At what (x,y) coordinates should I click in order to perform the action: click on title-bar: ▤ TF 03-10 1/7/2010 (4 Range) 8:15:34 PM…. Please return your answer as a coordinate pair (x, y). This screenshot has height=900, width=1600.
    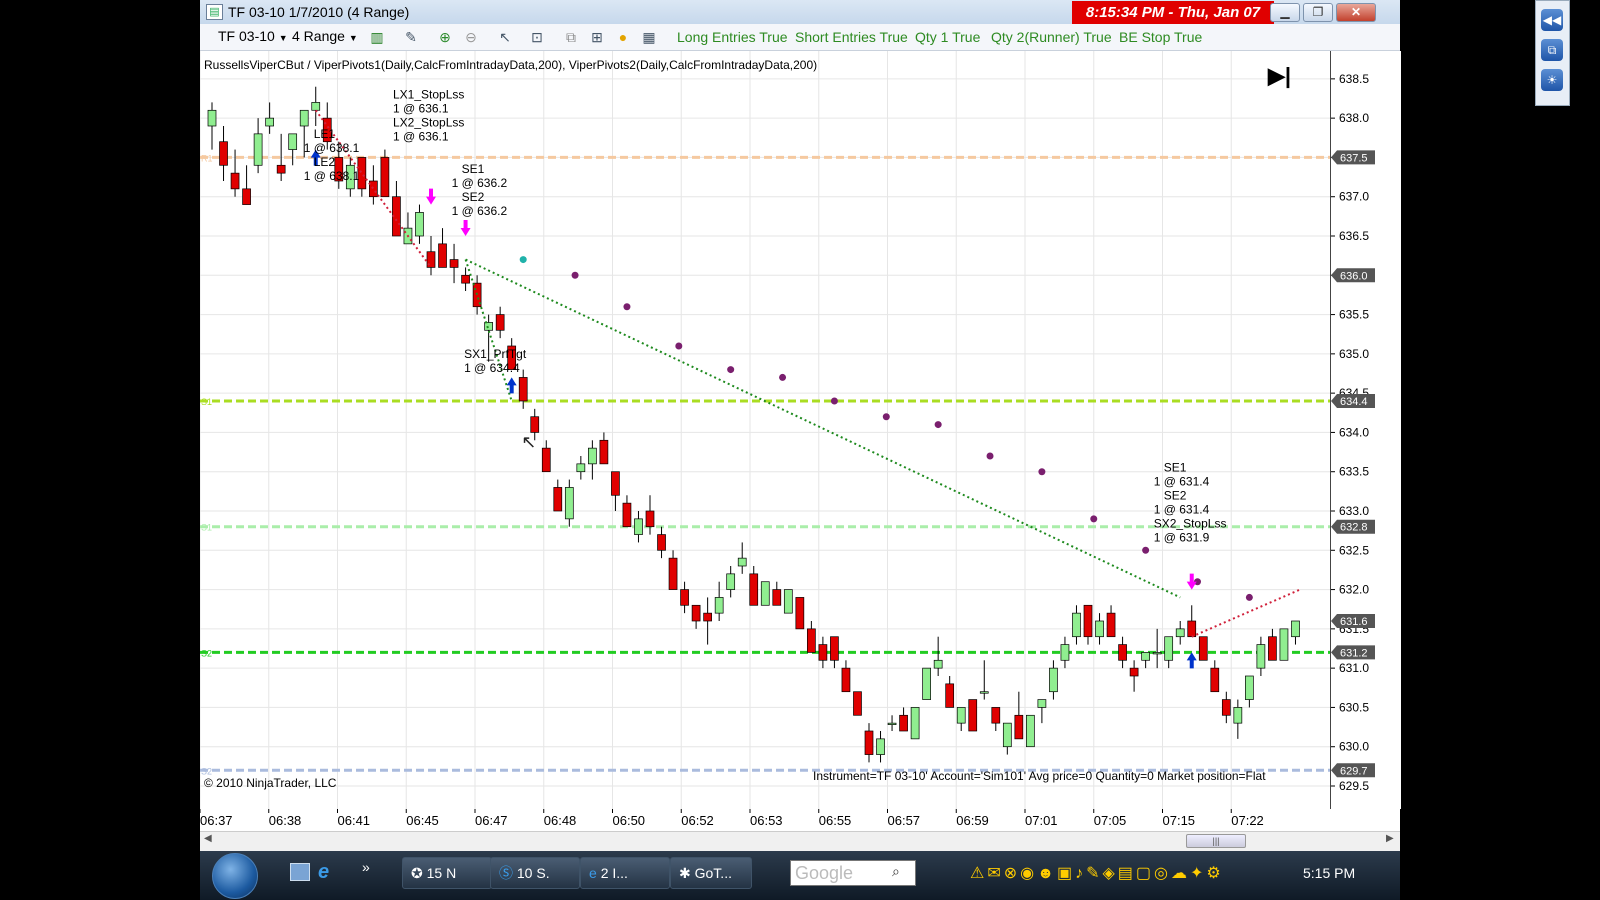
    Looking at the image, I should click on (800, 12).